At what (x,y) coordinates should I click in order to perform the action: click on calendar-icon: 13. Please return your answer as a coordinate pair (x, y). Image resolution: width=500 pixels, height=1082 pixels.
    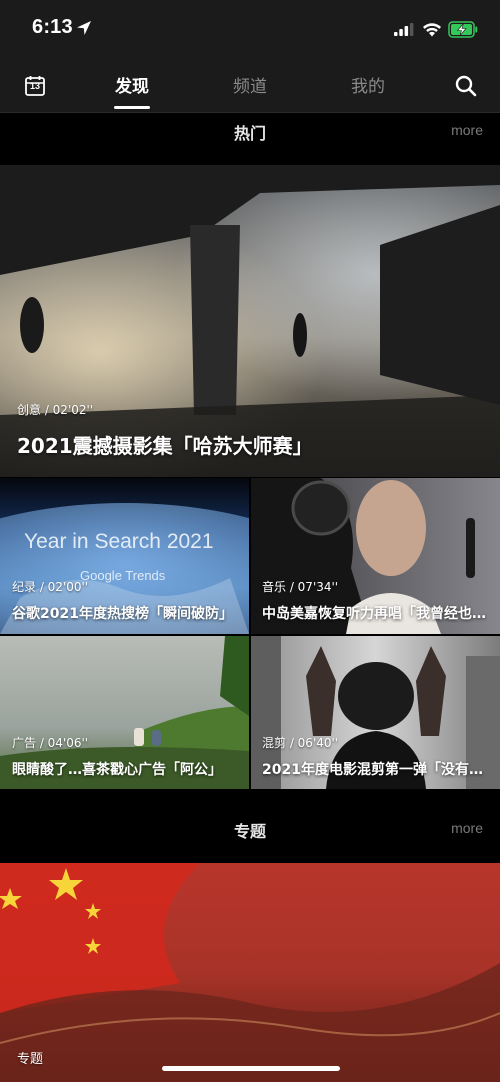
    Looking at the image, I should click on (36, 86).